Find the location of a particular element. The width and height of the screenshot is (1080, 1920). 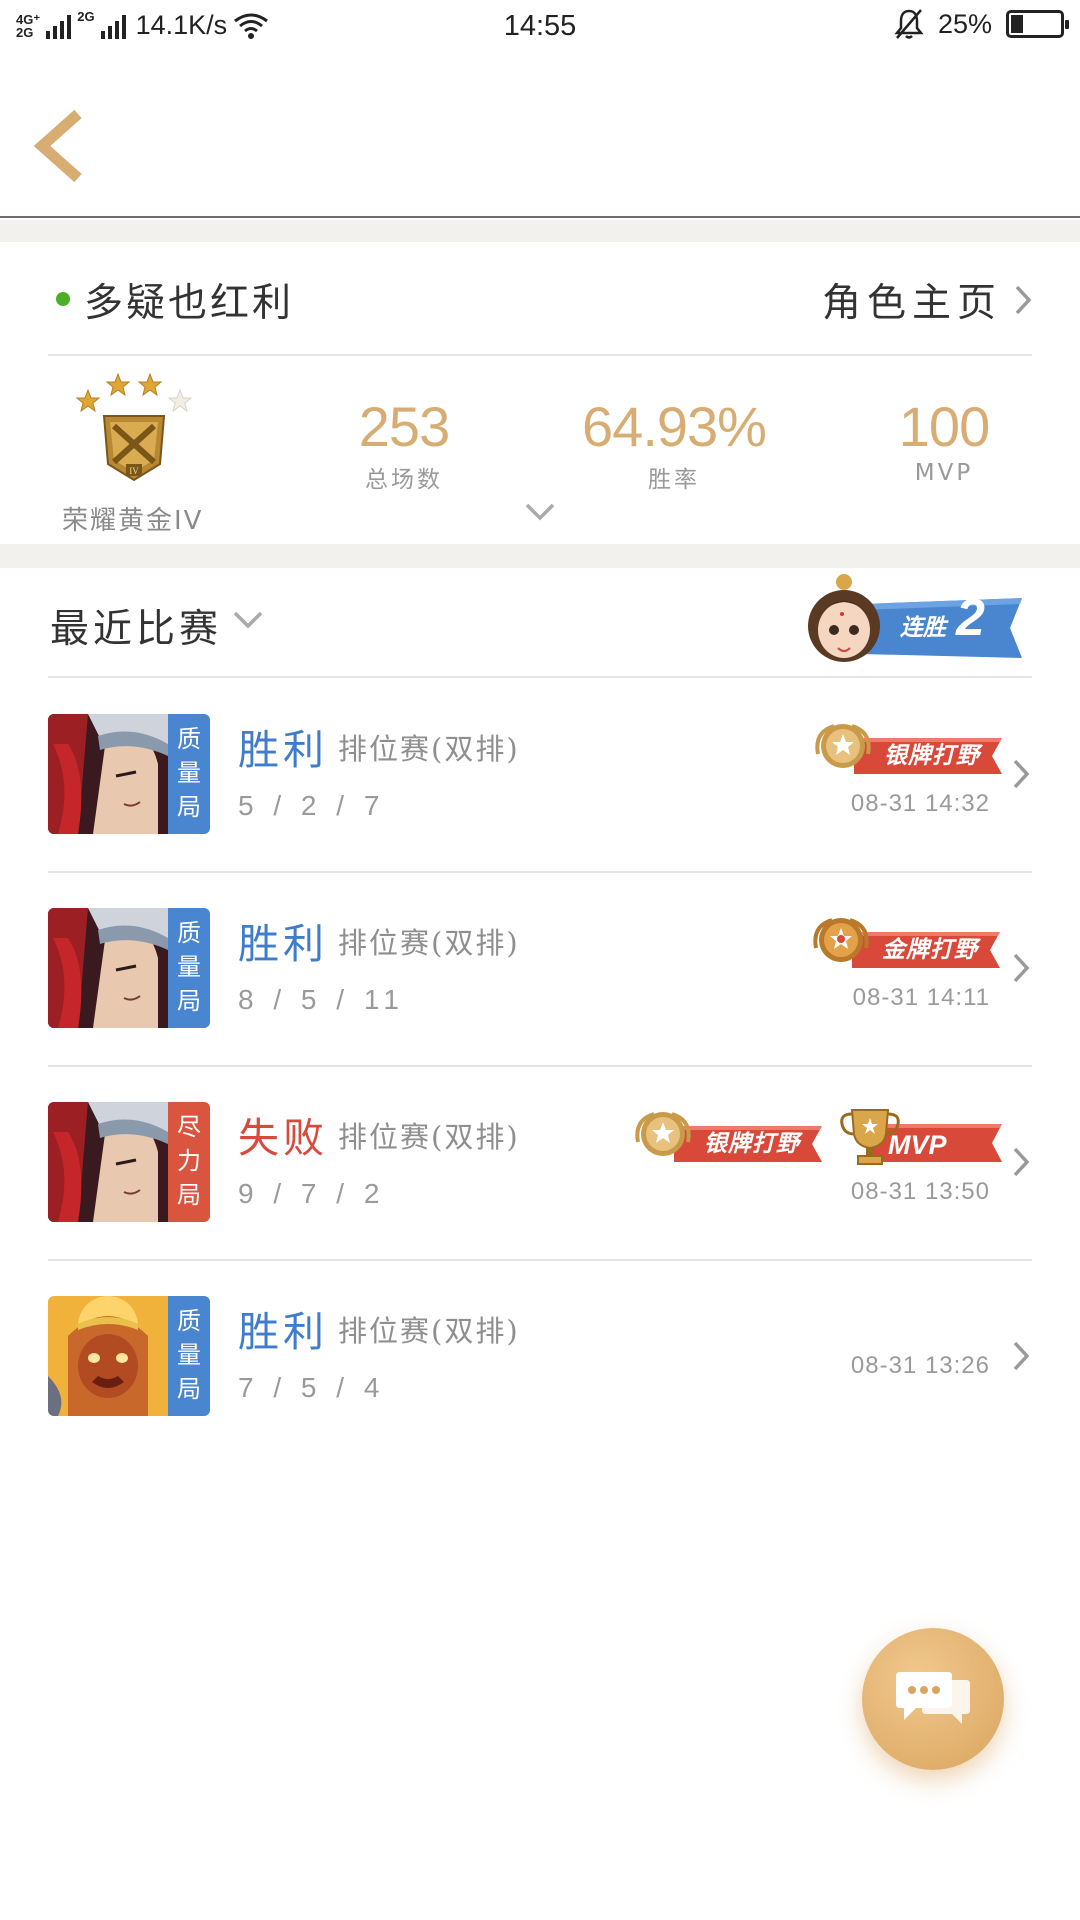

status-right: 25% is located at coordinates (981, 24).